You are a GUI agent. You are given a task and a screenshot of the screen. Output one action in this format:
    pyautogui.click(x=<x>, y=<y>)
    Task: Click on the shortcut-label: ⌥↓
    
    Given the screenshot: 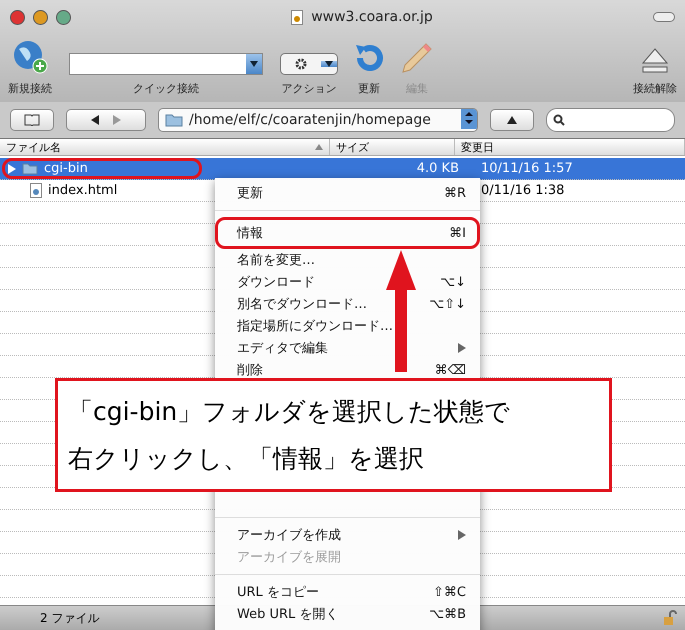 What is the action you would take?
    pyautogui.click(x=453, y=282)
    